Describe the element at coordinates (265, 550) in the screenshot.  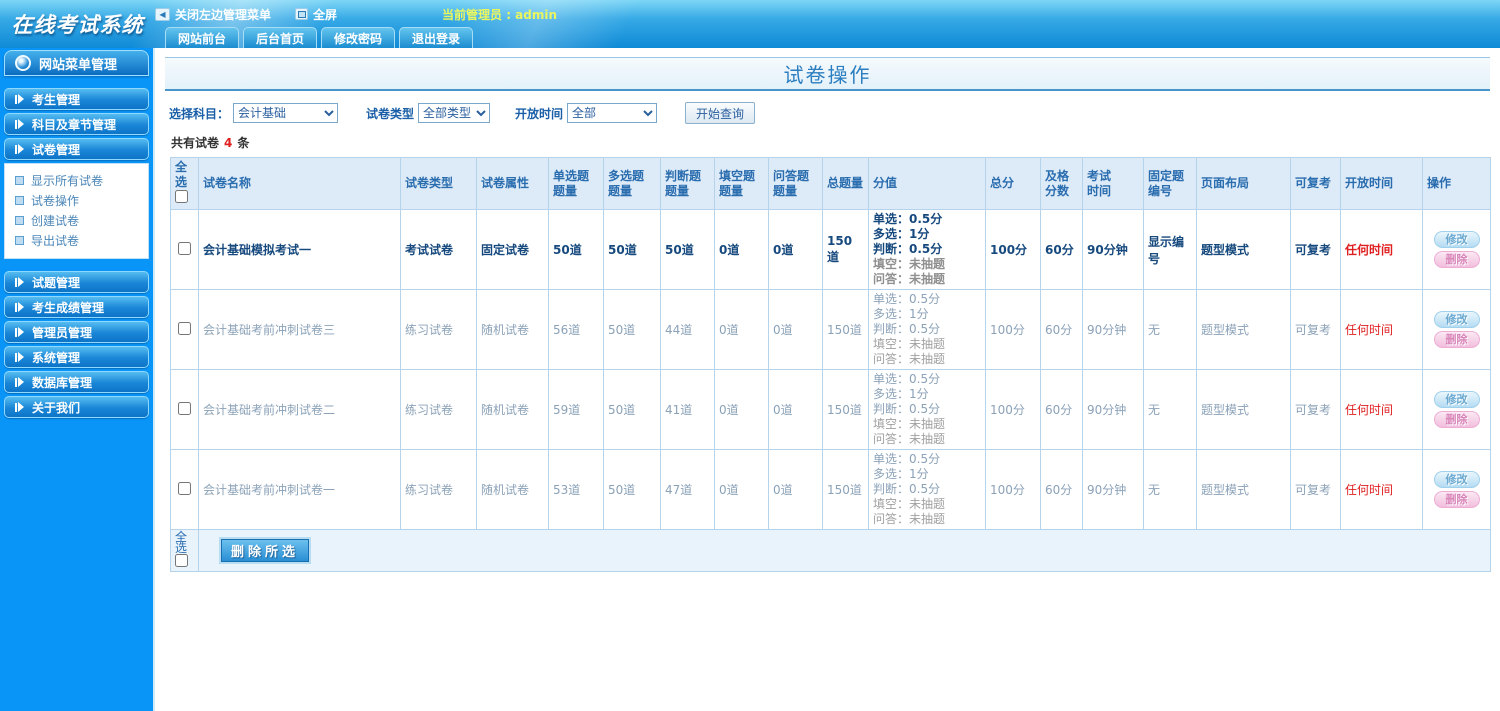
I see `delete-selected-button: 删除所选` at that location.